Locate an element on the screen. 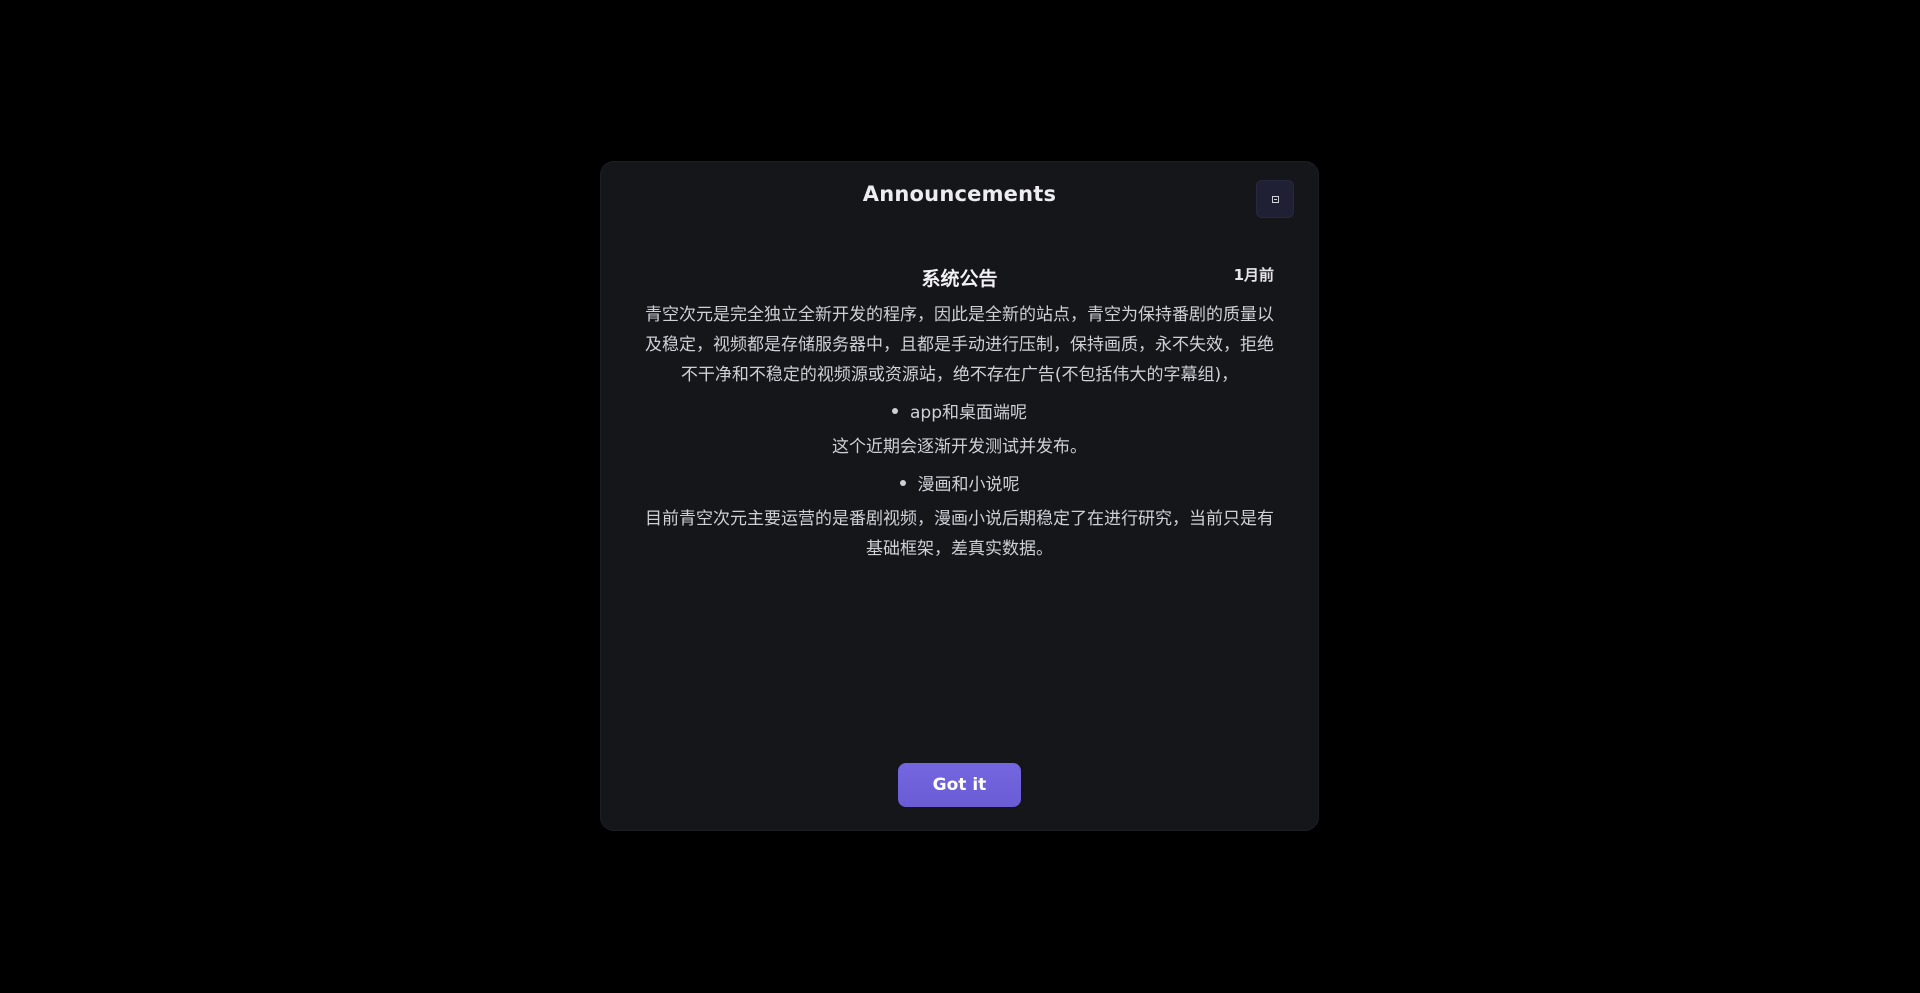 The width and height of the screenshot is (1920, 993). notice-paragraph: 这个近期会逐渐开发测试并发布。 is located at coordinates (959, 447).